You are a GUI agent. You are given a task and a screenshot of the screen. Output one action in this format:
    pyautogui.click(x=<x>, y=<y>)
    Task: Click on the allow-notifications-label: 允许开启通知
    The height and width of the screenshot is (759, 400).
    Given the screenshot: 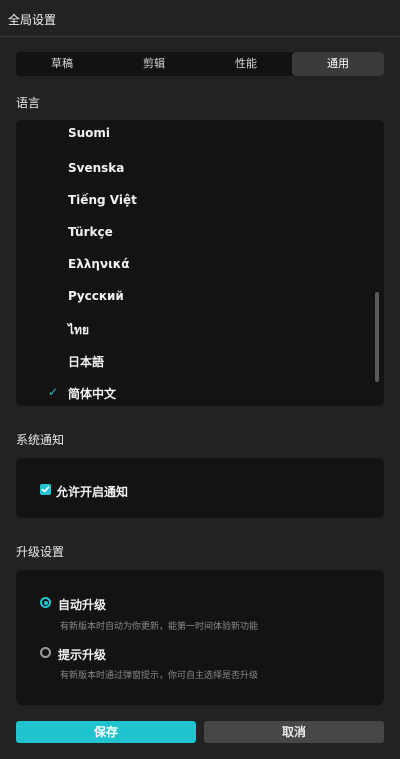 What is the action you would take?
    pyautogui.click(x=92, y=491)
    